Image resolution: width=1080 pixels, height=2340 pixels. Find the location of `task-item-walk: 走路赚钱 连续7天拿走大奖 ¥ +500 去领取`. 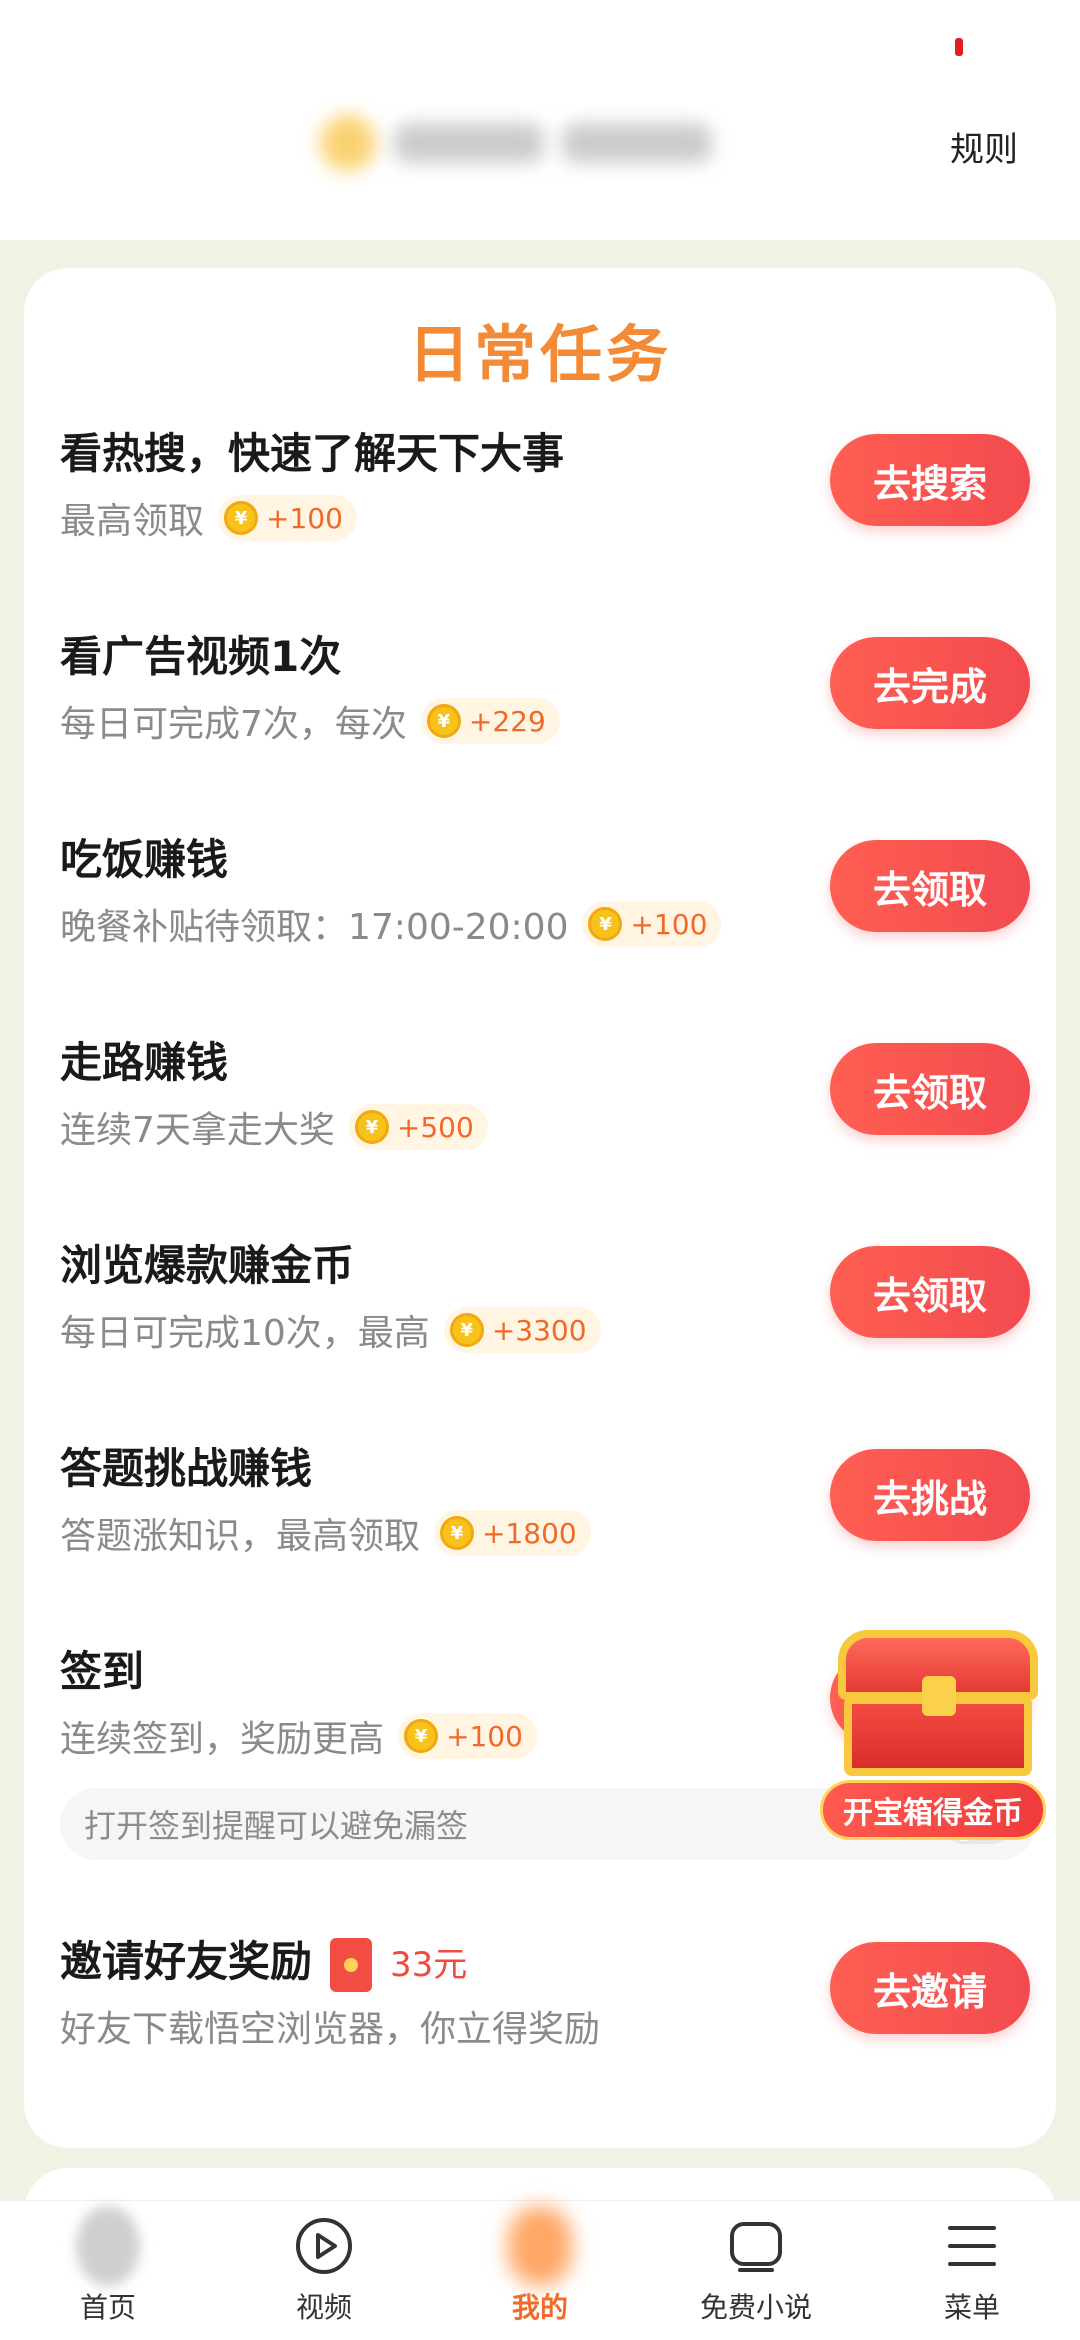

task-item-walk: 走路赚钱 连续7天拿走大奖 ¥ +500 去领取 is located at coordinates (545, 1114).